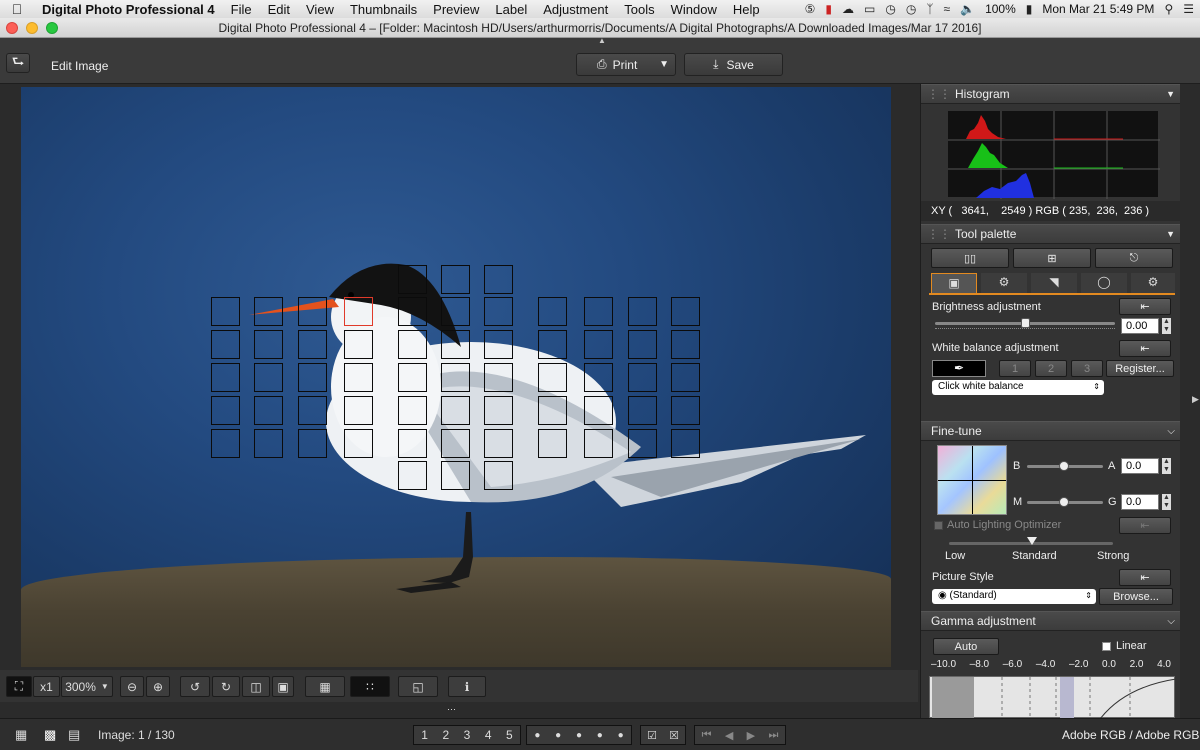 The height and width of the screenshot is (750, 1200). Describe the element at coordinates (626, 64) in the screenshot. I see `print-button: ⎙ Print ▼` at that location.